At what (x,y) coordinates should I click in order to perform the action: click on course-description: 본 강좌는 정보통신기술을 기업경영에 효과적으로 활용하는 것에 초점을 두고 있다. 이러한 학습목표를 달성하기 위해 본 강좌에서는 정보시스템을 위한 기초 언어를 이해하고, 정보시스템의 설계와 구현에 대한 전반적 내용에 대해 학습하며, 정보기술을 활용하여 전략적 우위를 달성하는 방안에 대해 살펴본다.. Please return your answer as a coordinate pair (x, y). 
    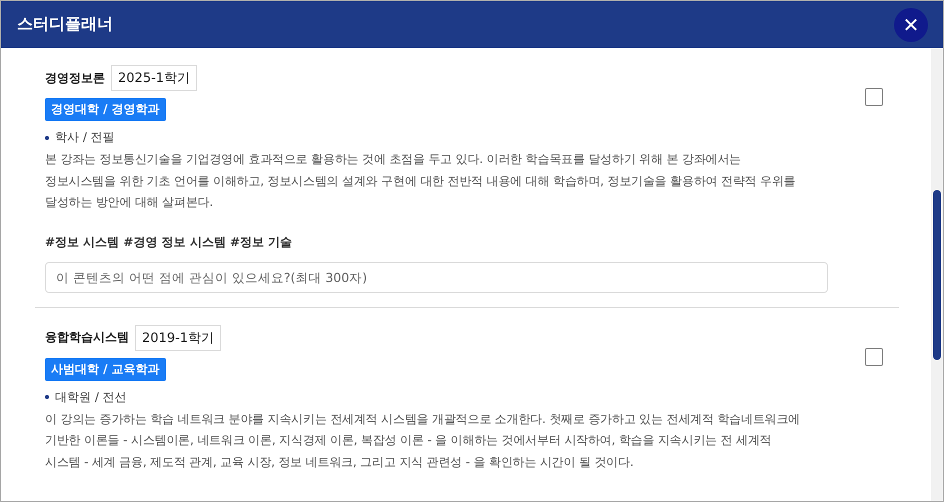
    Looking at the image, I should click on (420, 181).